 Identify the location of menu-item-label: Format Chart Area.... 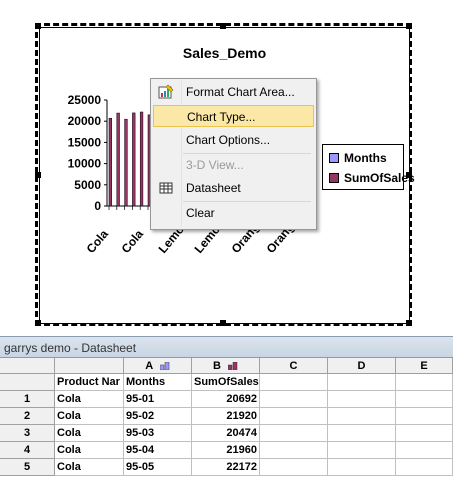
(240, 92).